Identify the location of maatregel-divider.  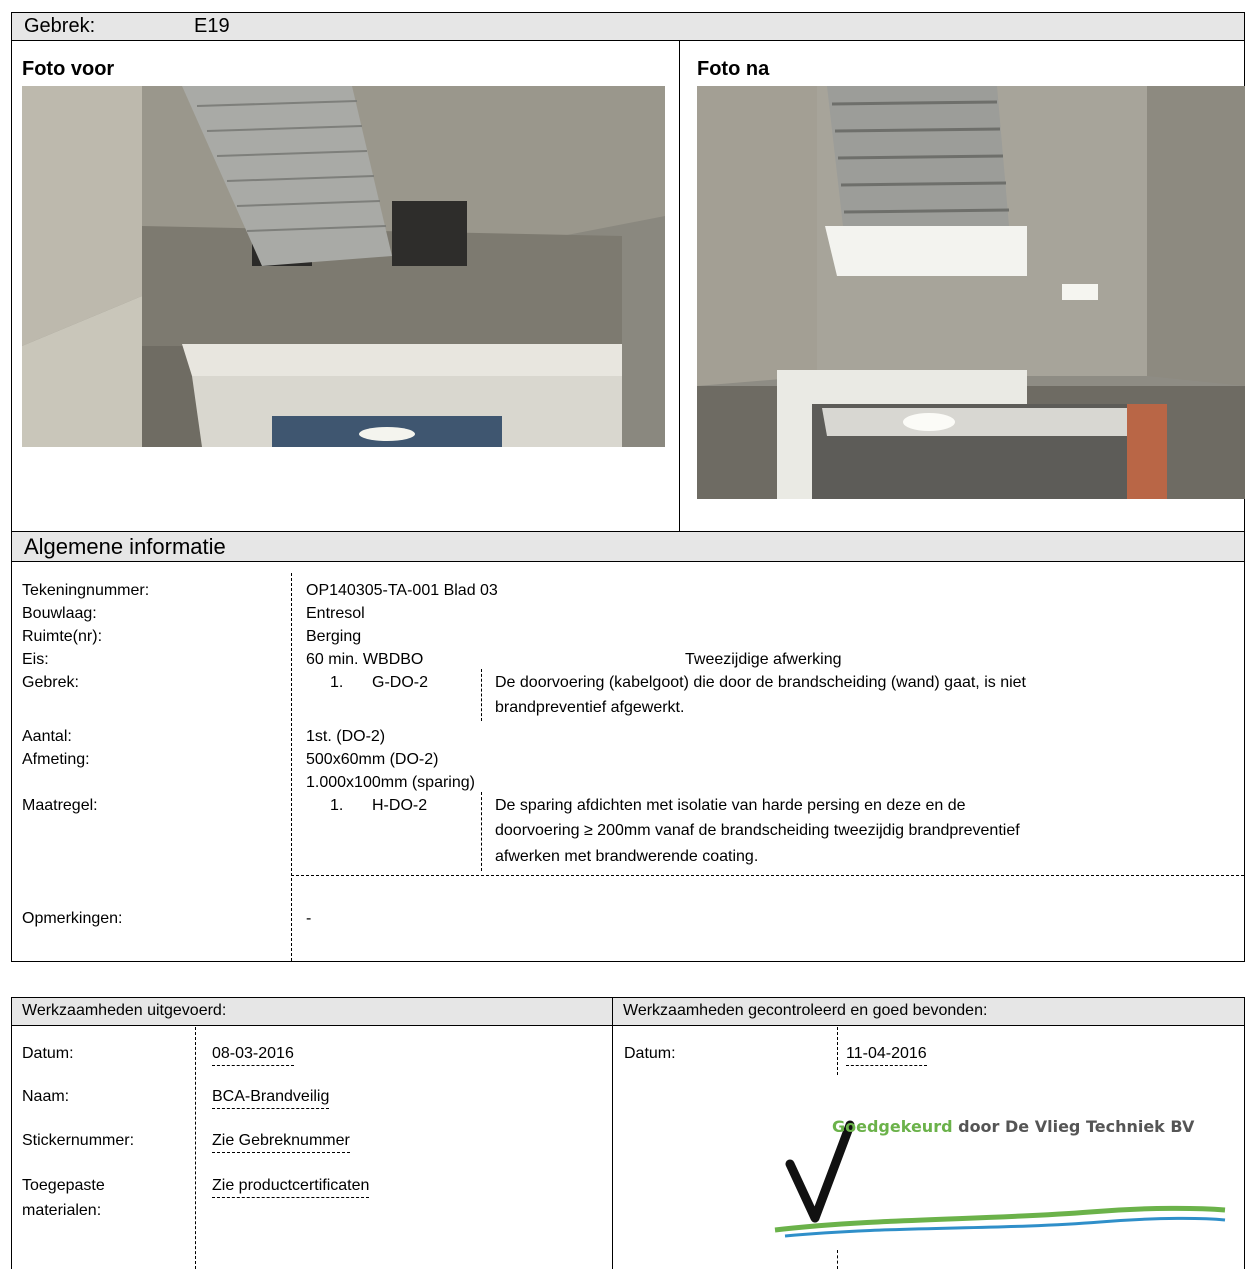
(481, 831).